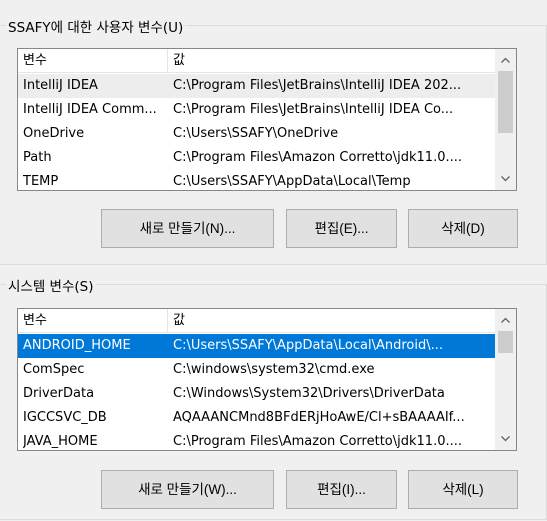  I want to click on user-delete-button: 삭제(D), so click(463, 228).